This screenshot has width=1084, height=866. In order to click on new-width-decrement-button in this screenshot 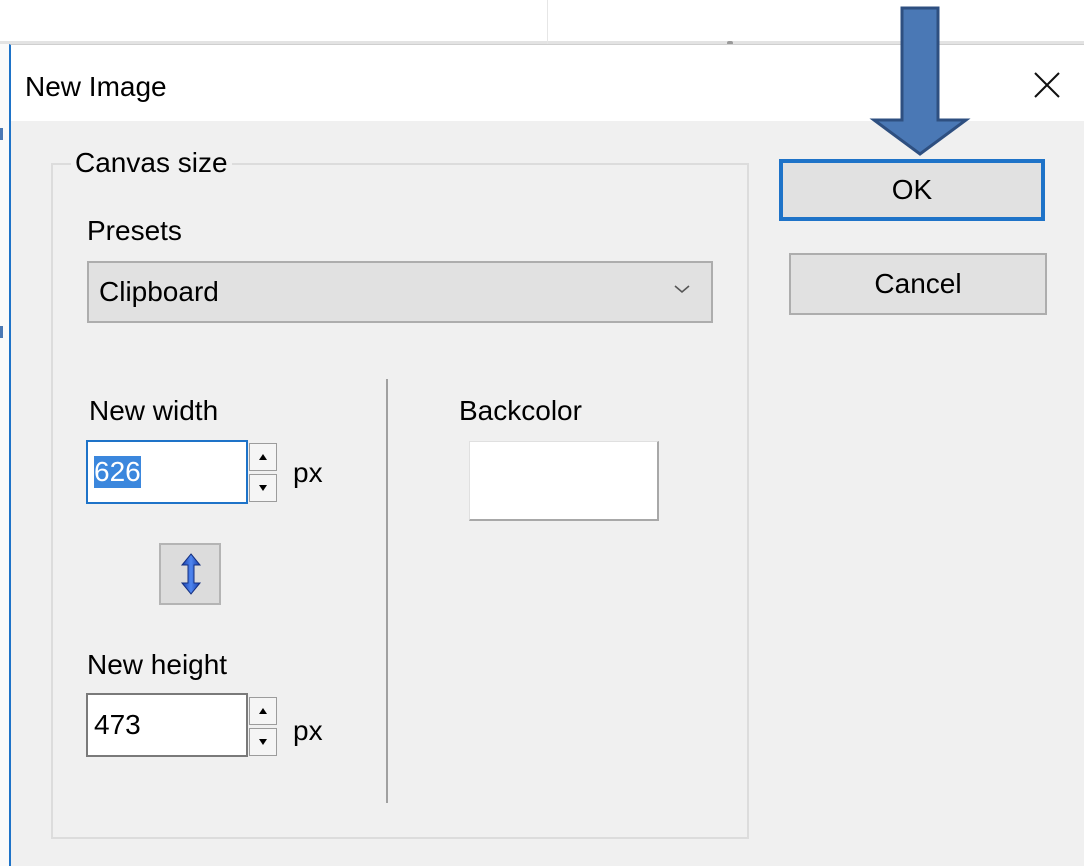, I will do `click(263, 488)`.